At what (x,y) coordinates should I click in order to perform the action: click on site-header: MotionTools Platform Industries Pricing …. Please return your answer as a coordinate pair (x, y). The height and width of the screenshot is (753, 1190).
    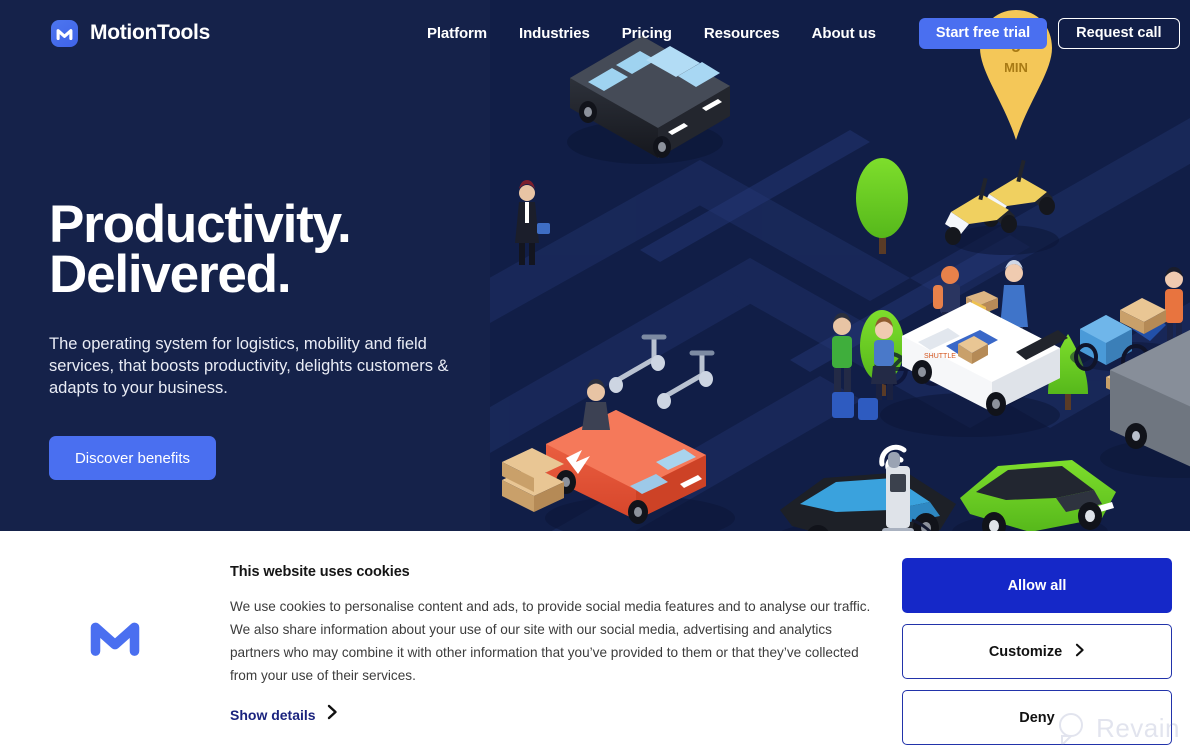
    Looking at the image, I should click on (595, 33).